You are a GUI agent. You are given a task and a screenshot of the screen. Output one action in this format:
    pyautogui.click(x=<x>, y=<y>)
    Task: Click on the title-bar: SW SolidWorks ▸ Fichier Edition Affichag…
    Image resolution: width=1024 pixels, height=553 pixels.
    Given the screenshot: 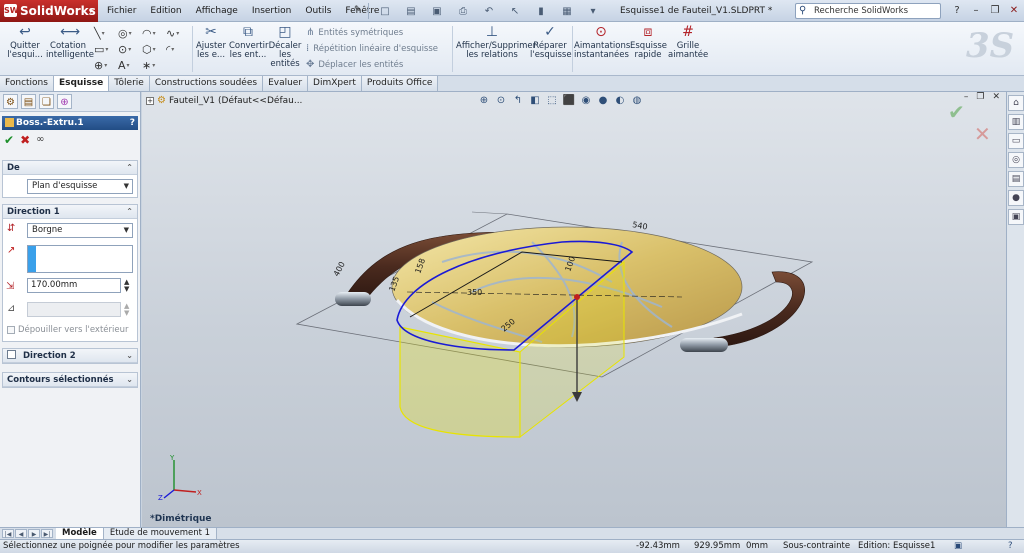 What is the action you would take?
    pyautogui.click(x=512, y=11)
    